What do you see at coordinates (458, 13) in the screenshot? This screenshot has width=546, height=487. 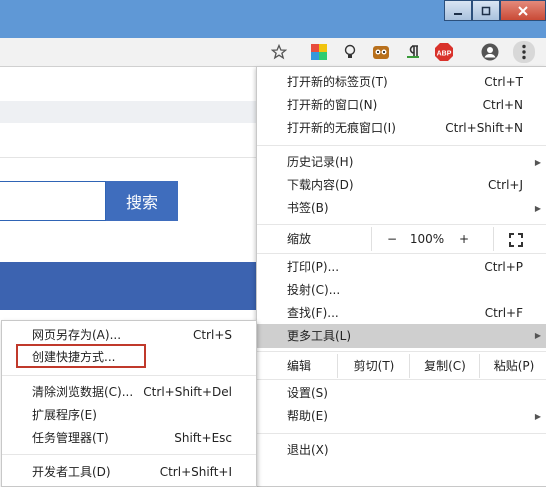 I see `minimize-icon` at bounding box center [458, 13].